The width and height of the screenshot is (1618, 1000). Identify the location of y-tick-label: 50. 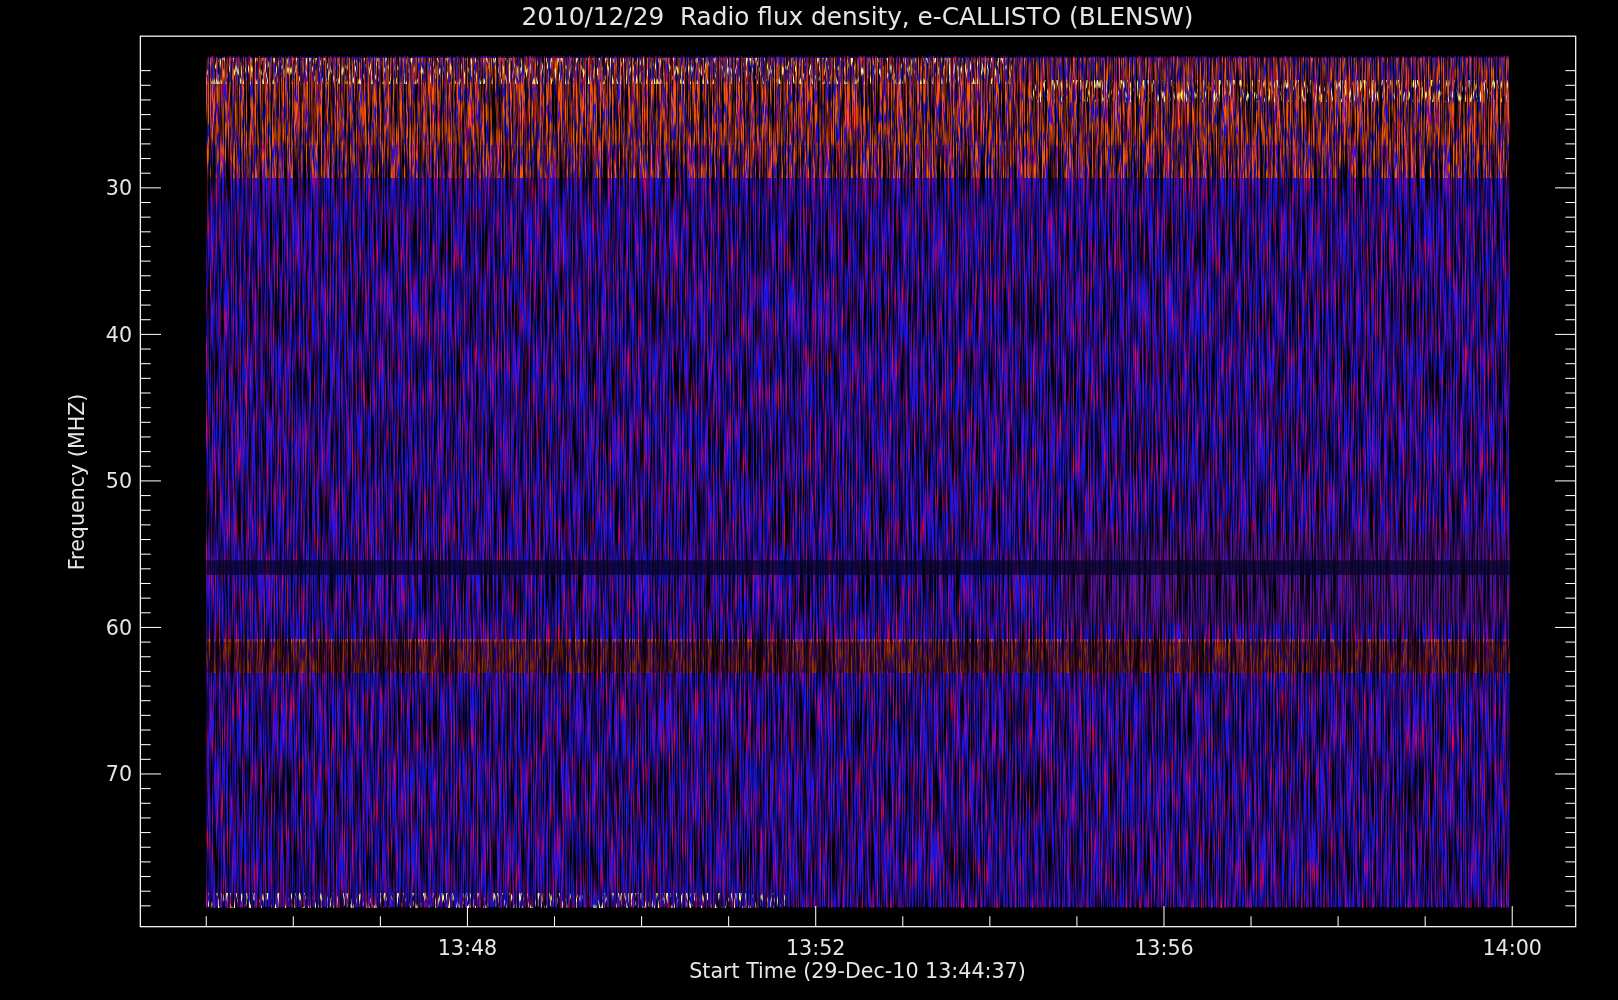
(119, 481).